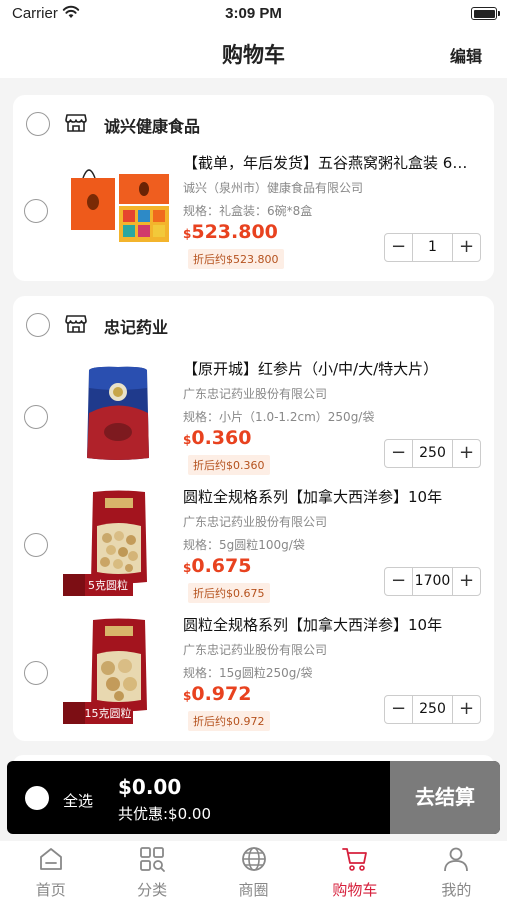 The height and width of the screenshot is (900, 507). Describe the element at coordinates (164, 814) in the screenshot. I see `total-saving: 共优惠:$0.00` at that location.